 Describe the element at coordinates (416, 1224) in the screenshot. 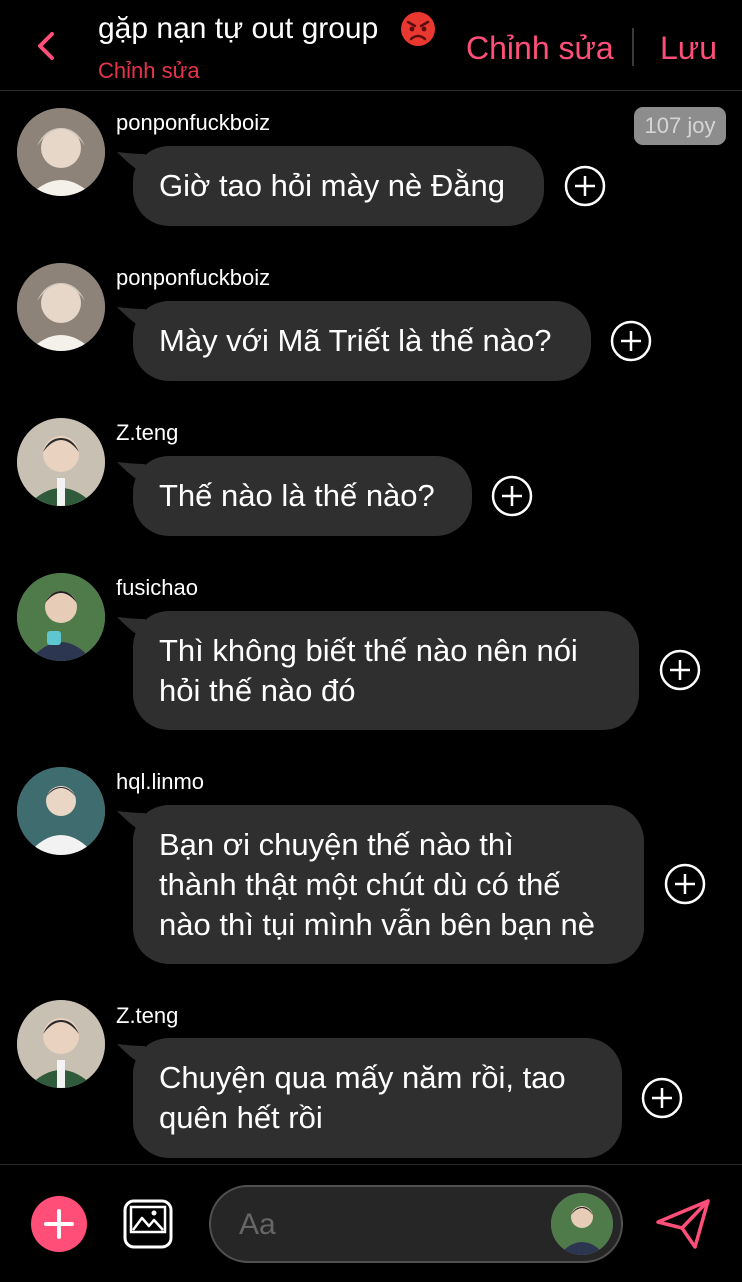

I see `message-input: Aa` at that location.